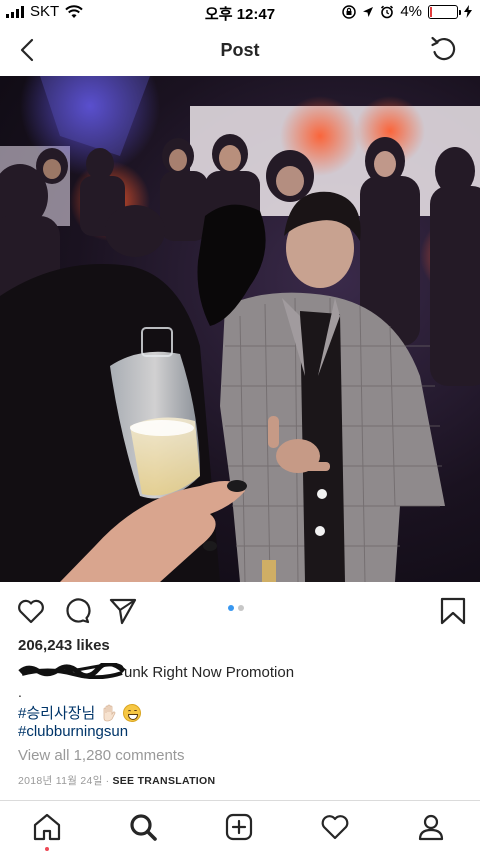 The height and width of the screenshot is (854, 480). Describe the element at coordinates (240, 12) in the screenshot. I see `status-bar: SKT 오후 12:47 4%` at that location.